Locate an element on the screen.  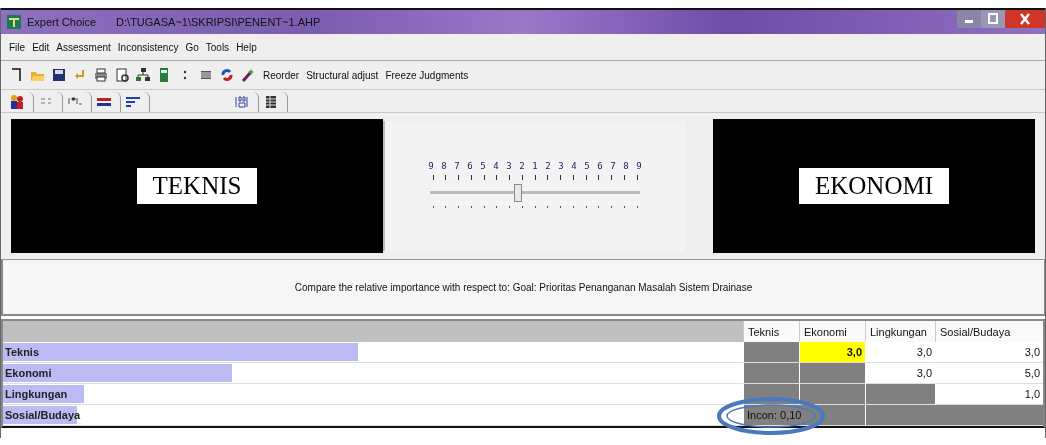
toolbar-button: Reorder is located at coordinates (281, 75).